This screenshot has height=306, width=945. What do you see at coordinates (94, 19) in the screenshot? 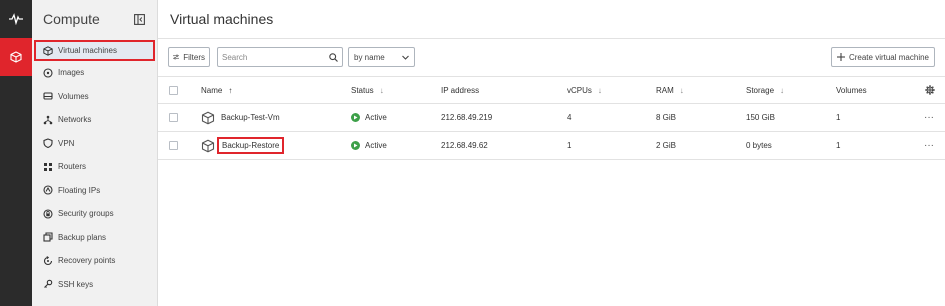
I see `sidebar-header: Compute` at bounding box center [94, 19].